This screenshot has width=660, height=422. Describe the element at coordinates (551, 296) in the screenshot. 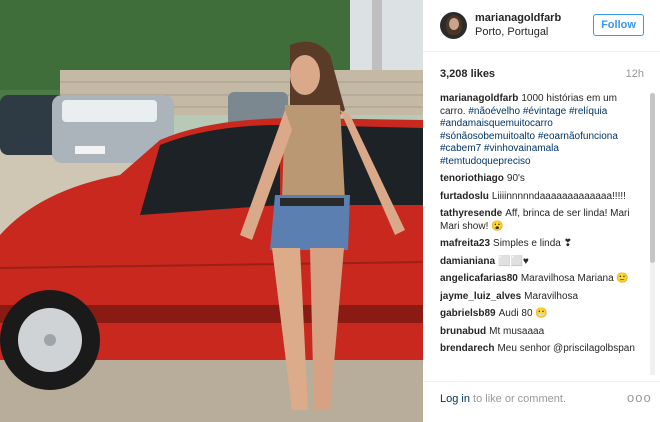

I see `comment-text: Maravilhosa` at that location.